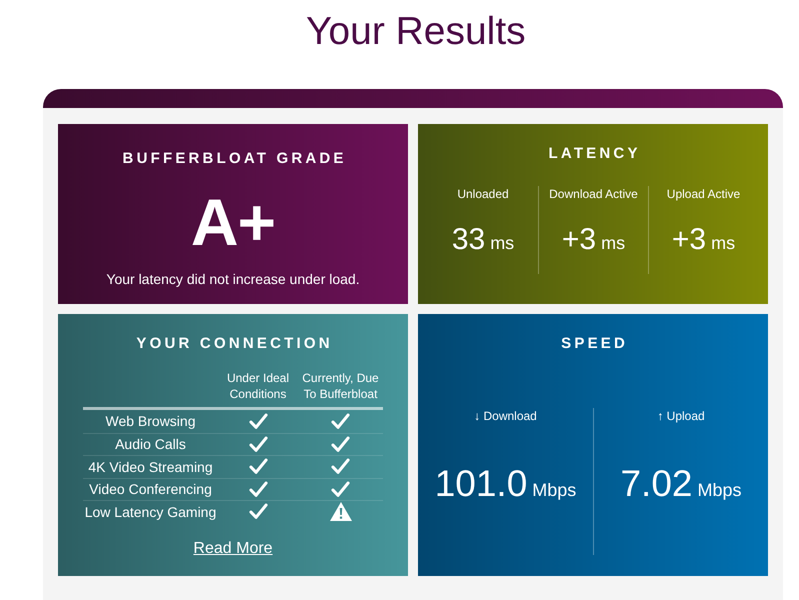  What do you see at coordinates (234, 159) in the screenshot?
I see `card-heading: BUFFERBLOAT GRADE` at bounding box center [234, 159].